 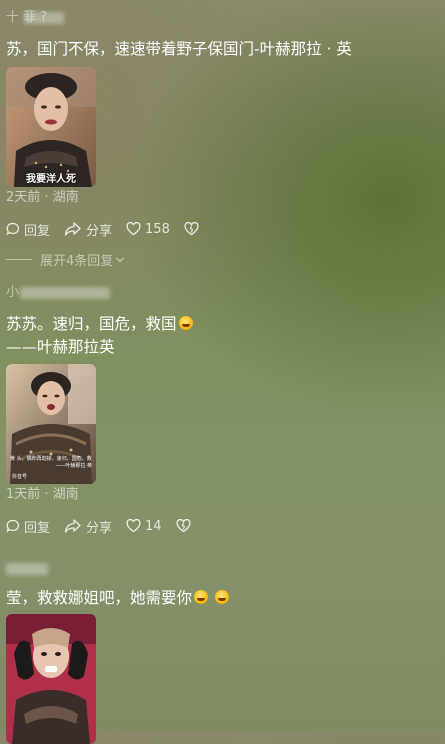 What do you see at coordinates (185, 323) in the screenshot?
I see `smiling-face-emoji` at bounding box center [185, 323].